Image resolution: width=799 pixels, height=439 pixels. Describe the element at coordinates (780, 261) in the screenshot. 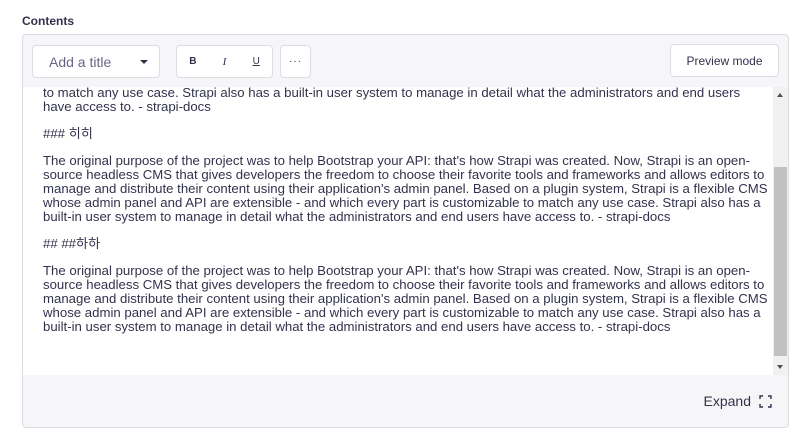

I see `scrollbar-thumb` at that location.